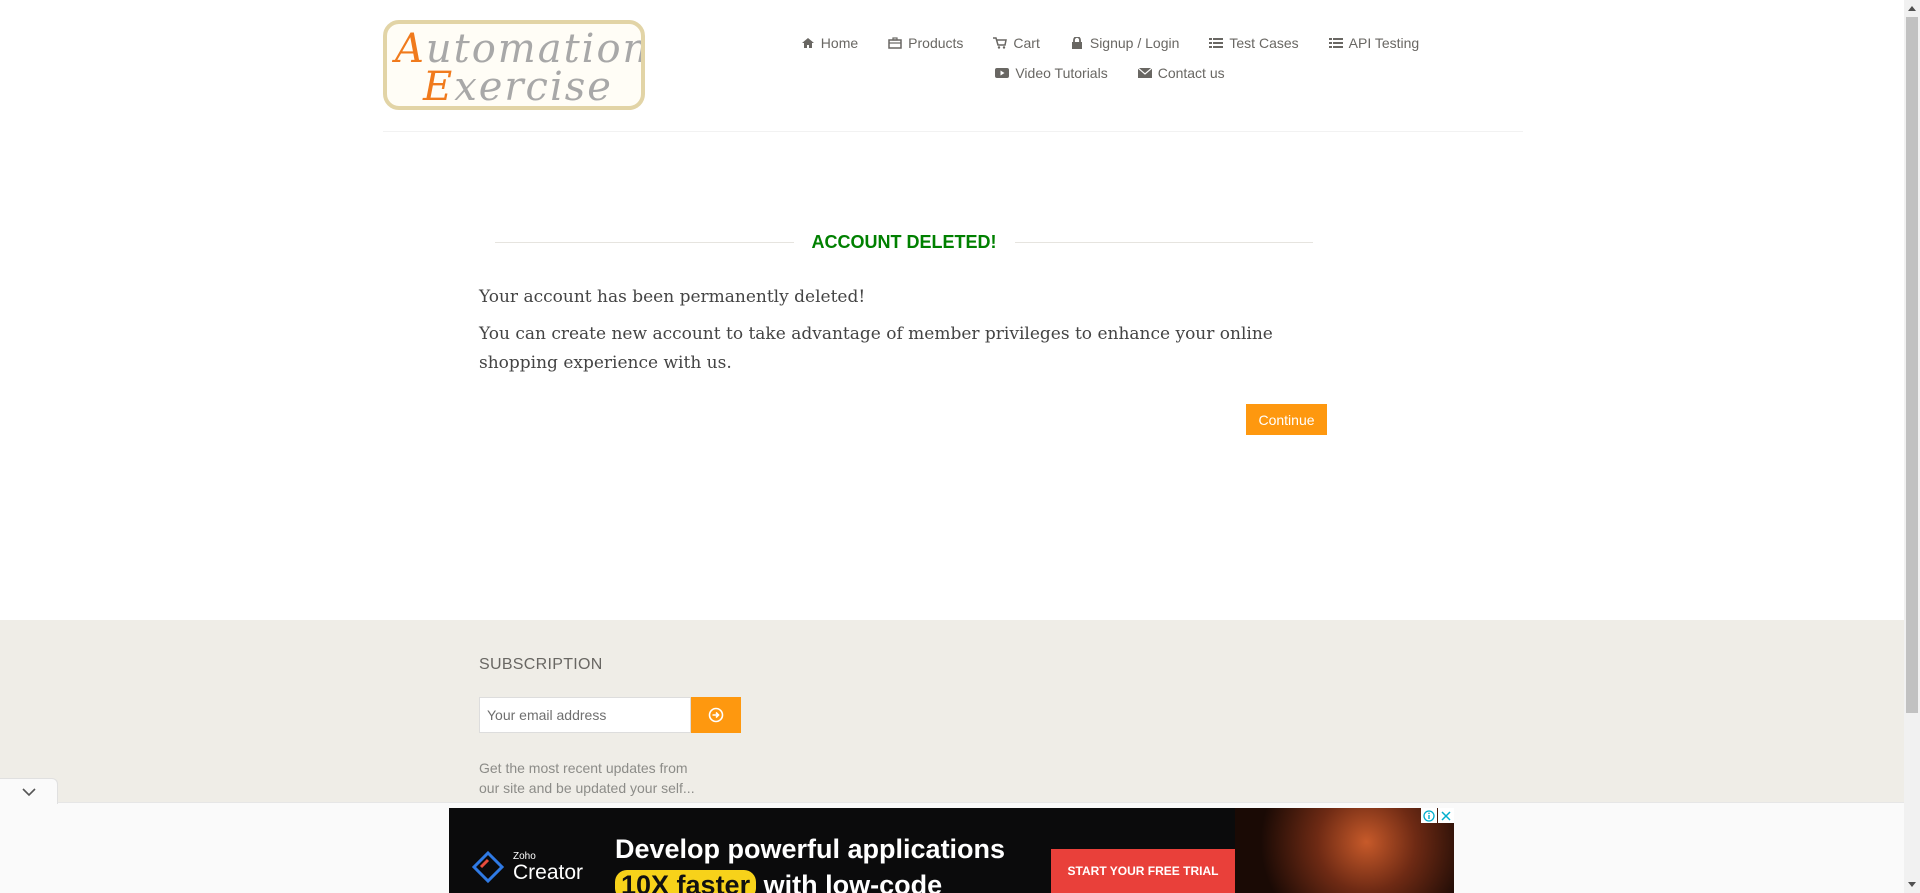 The image size is (1920, 893). I want to click on ad-cta-button: START YOUR FREE TRIAL, so click(1143, 871).